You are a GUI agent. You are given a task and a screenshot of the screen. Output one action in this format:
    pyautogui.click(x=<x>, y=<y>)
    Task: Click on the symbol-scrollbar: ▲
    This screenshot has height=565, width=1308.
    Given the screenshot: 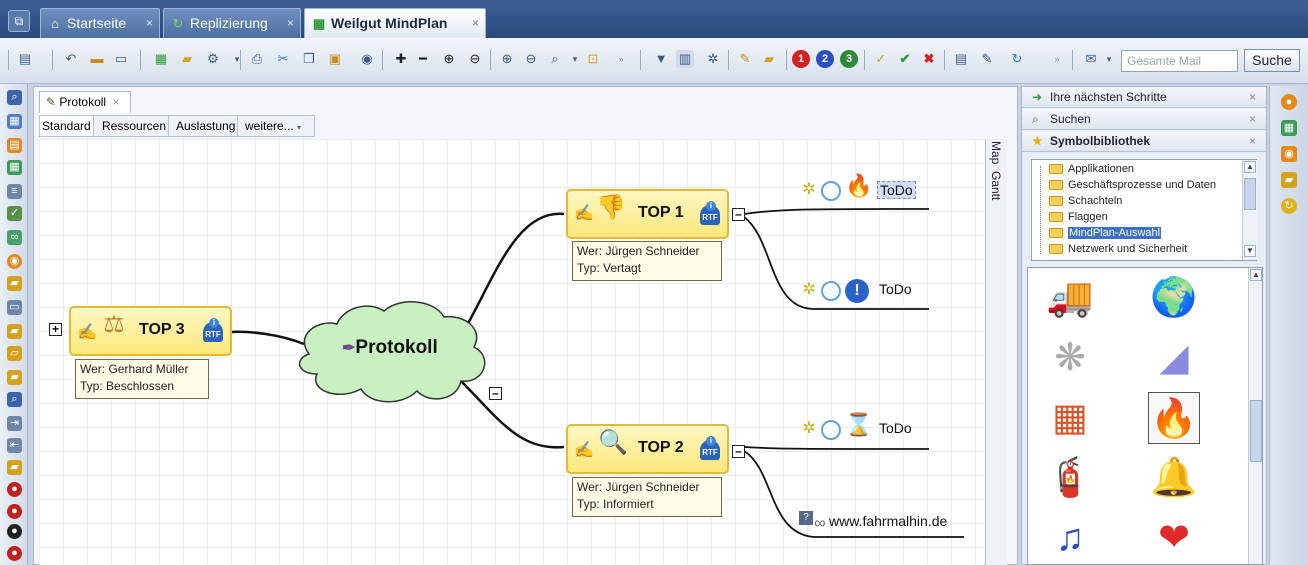 What is the action you would take?
    pyautogui.click(x=1255, y=416)
    